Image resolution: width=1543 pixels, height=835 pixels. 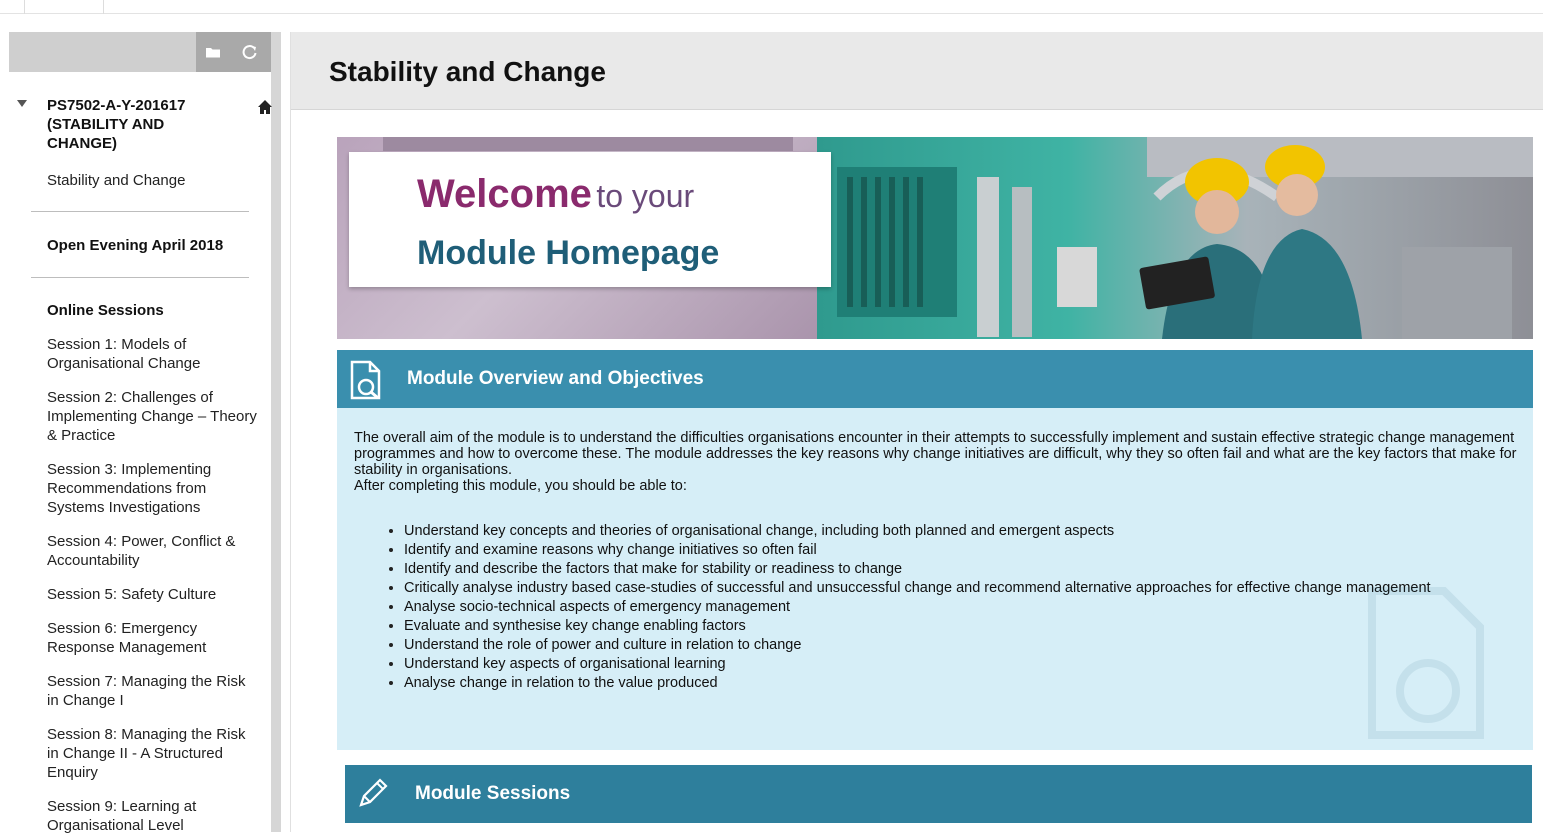 What do you see at coordinates (152, 638) in the screenshot?
I see `sidebar-item-session-6: Session 6: Emergency Response Management` at bounding box center [152, 638].